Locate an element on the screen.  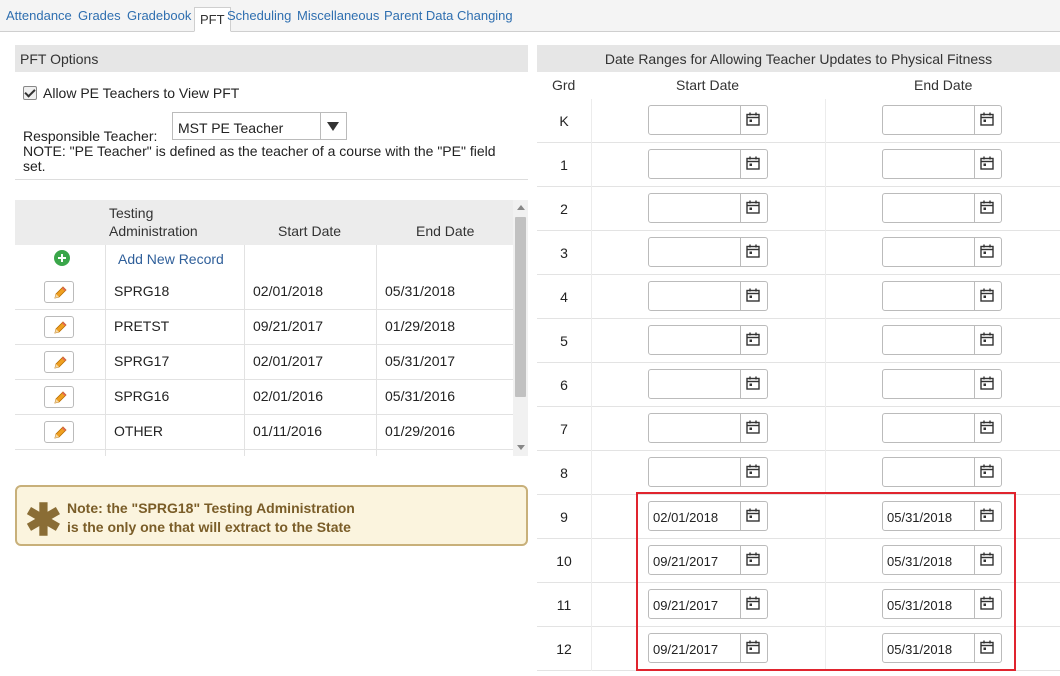
table-row: SPRG17 02/01/2017 05/31/2017 is located at coordinates (264, 362).